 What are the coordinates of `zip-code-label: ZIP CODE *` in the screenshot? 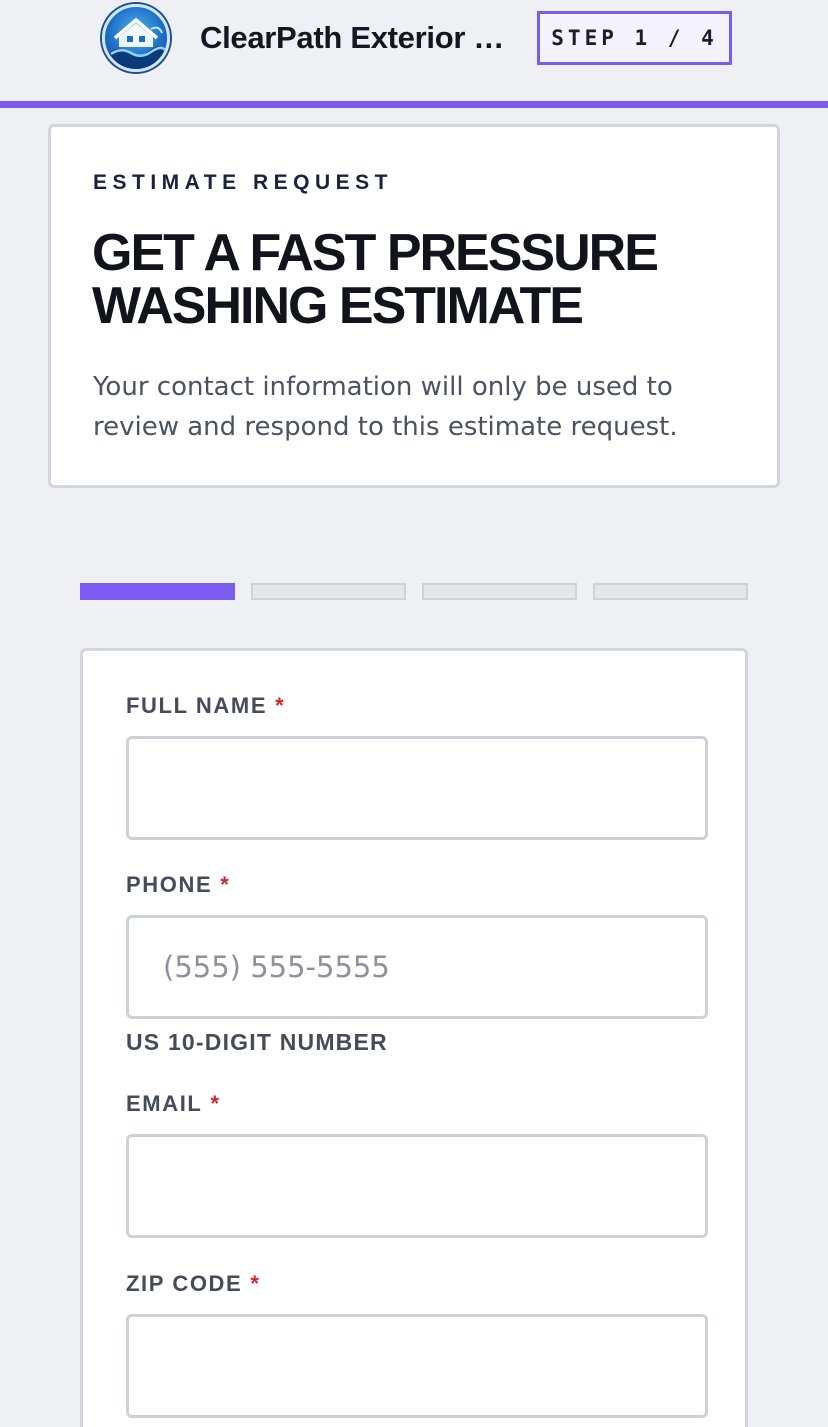 It's located at (193, 1284).